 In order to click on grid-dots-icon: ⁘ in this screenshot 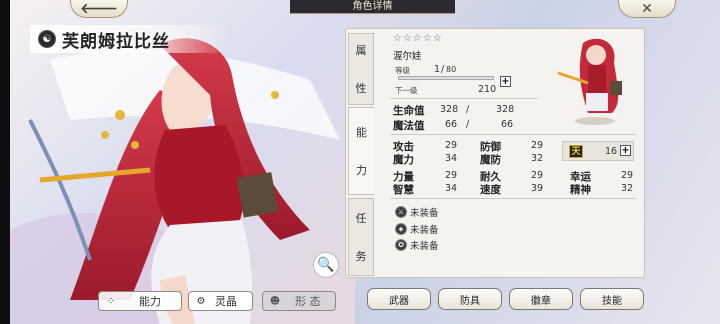, I will do `click(111, 301)`.